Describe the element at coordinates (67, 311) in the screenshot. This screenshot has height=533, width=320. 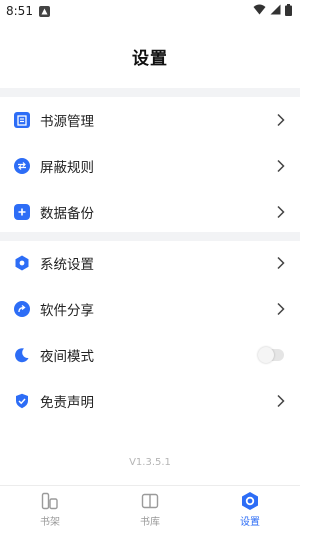
I see `menu-label: 软件分享` at that location.